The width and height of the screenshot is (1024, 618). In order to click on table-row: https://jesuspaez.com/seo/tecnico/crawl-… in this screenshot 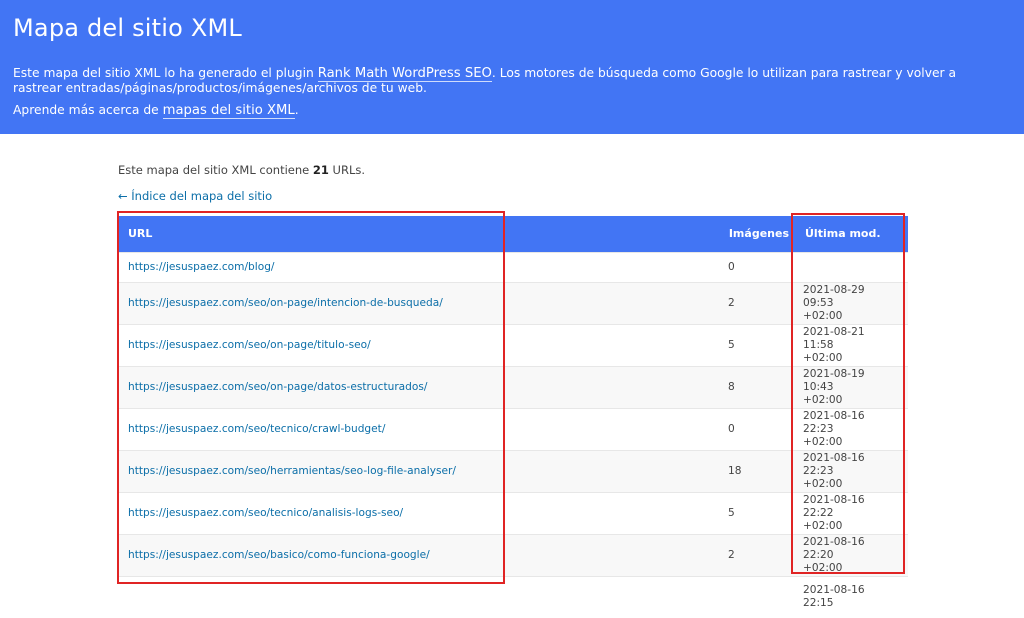, I will do `click(513, 428)`.